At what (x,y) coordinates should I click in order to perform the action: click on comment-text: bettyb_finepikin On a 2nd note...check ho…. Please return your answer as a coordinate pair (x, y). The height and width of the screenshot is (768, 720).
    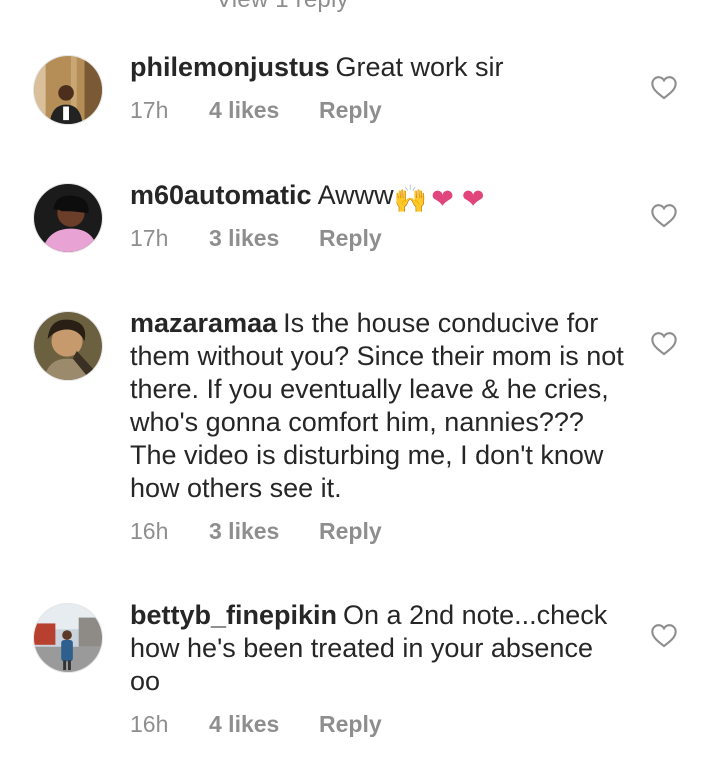
    Looking at the image, I should click on (380, 648).